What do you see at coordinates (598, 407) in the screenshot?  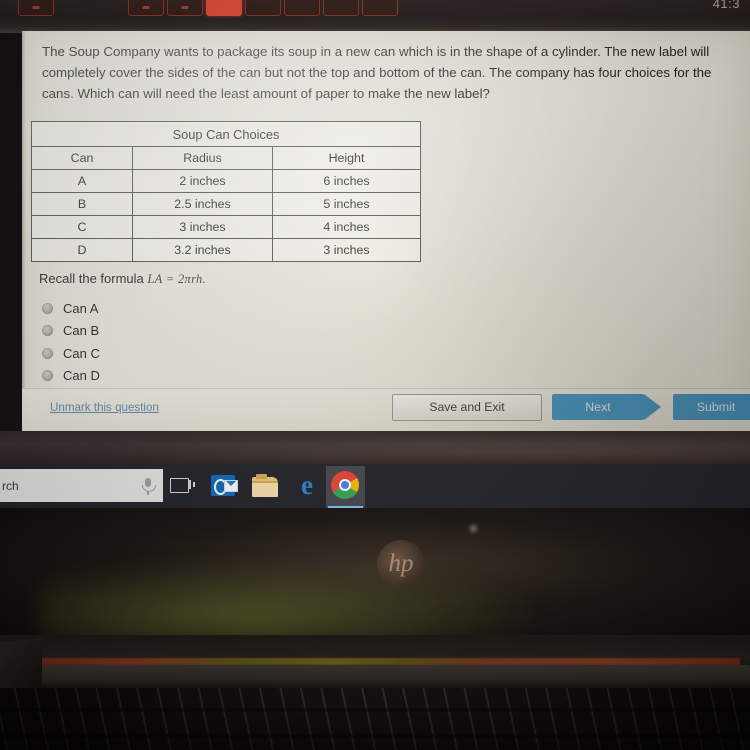 I see `next-button-label: Next` at bounding box center [598, 407].